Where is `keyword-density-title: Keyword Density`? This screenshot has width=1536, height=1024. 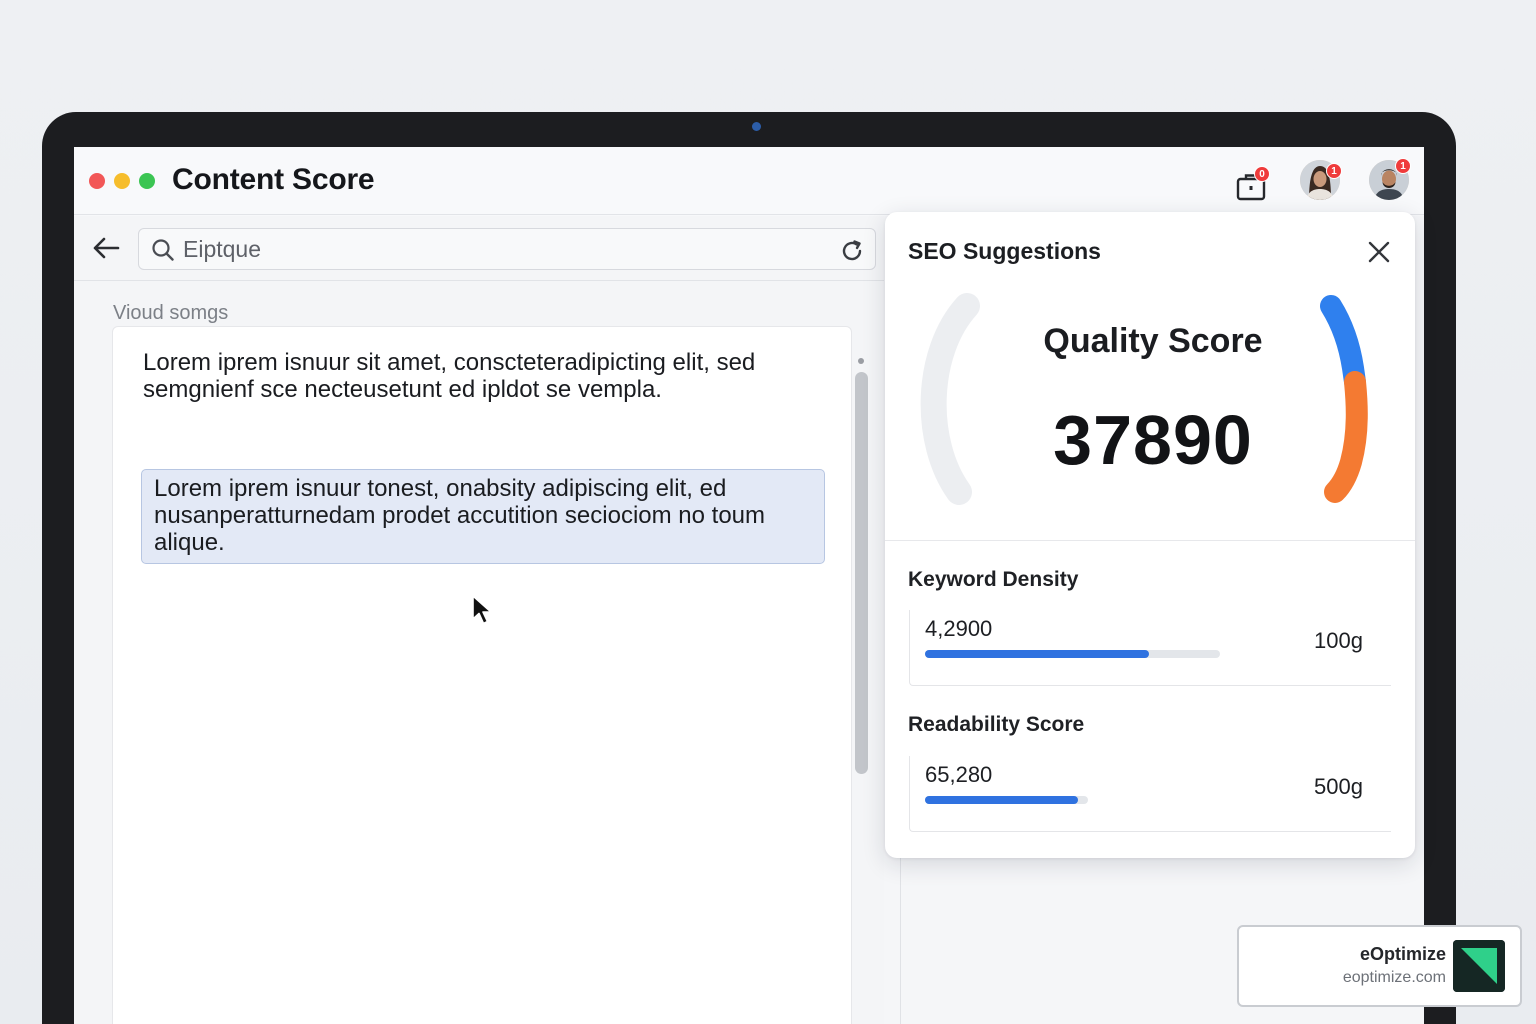
keyword-density-title: Keyword Density is located at coordinates (993, 579).